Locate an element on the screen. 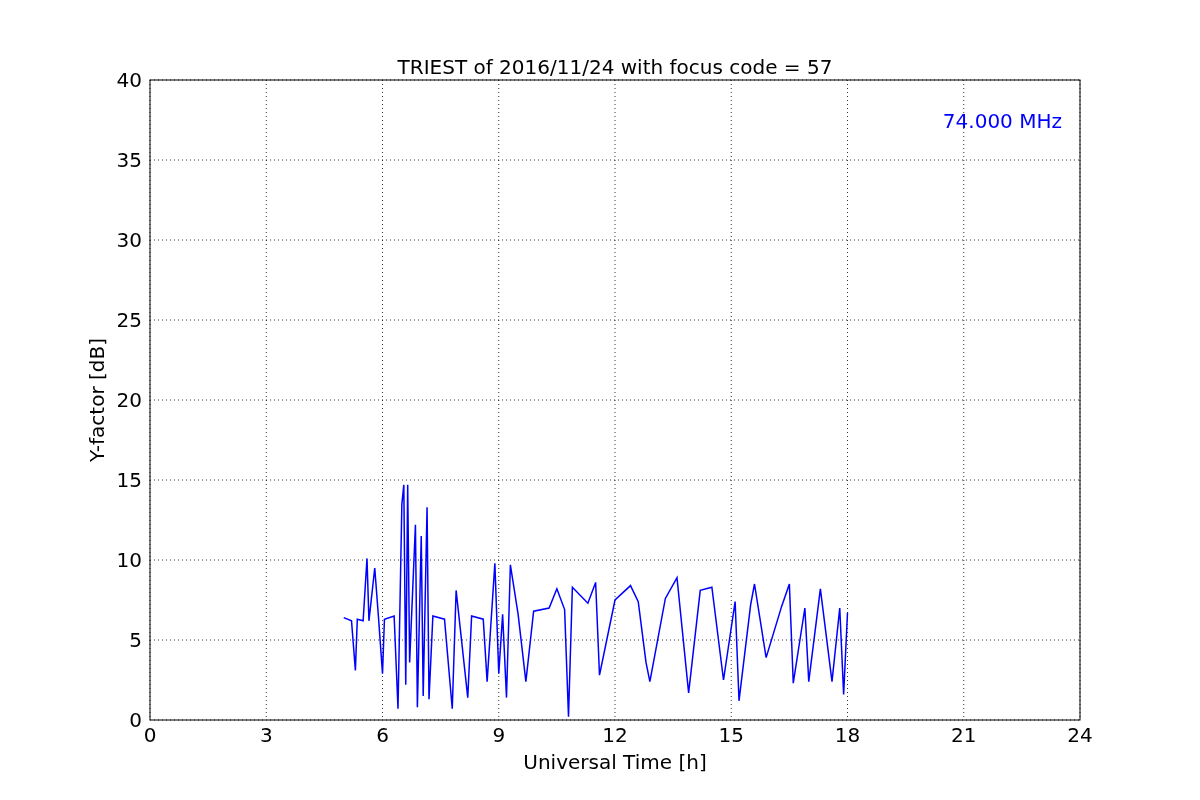 The height and width of the screenshot is (800, 1200). x-tick-label: 18 is located at coordinates (847, 735).